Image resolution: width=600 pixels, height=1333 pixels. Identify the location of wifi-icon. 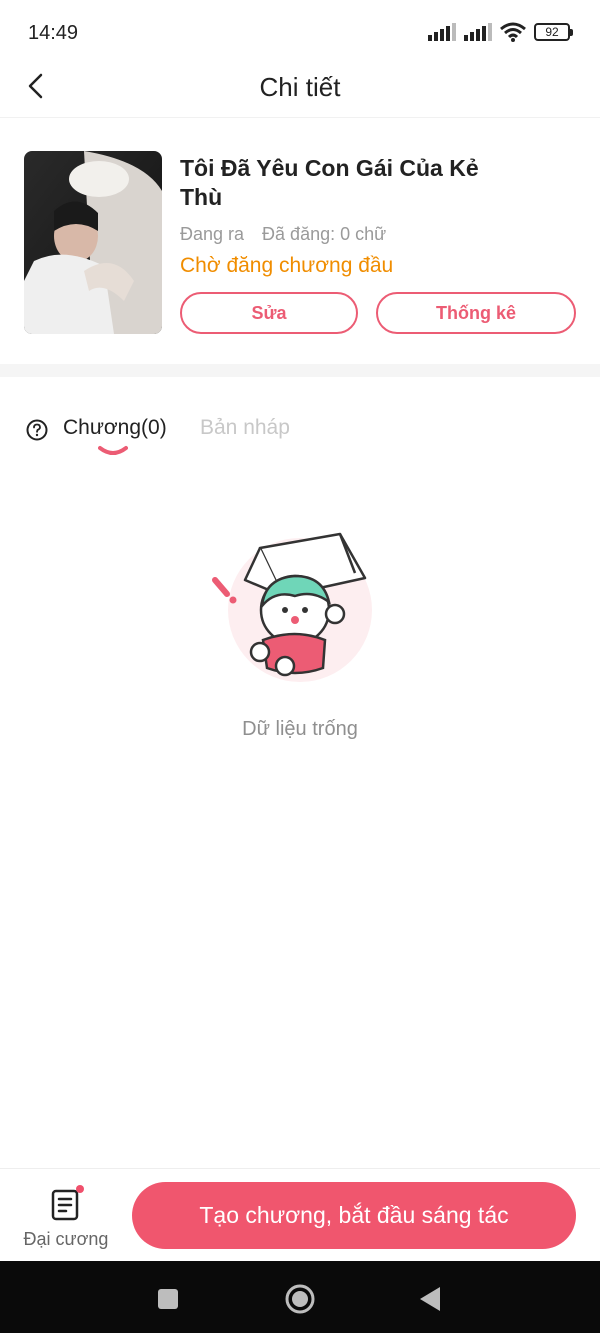
(513, 32).